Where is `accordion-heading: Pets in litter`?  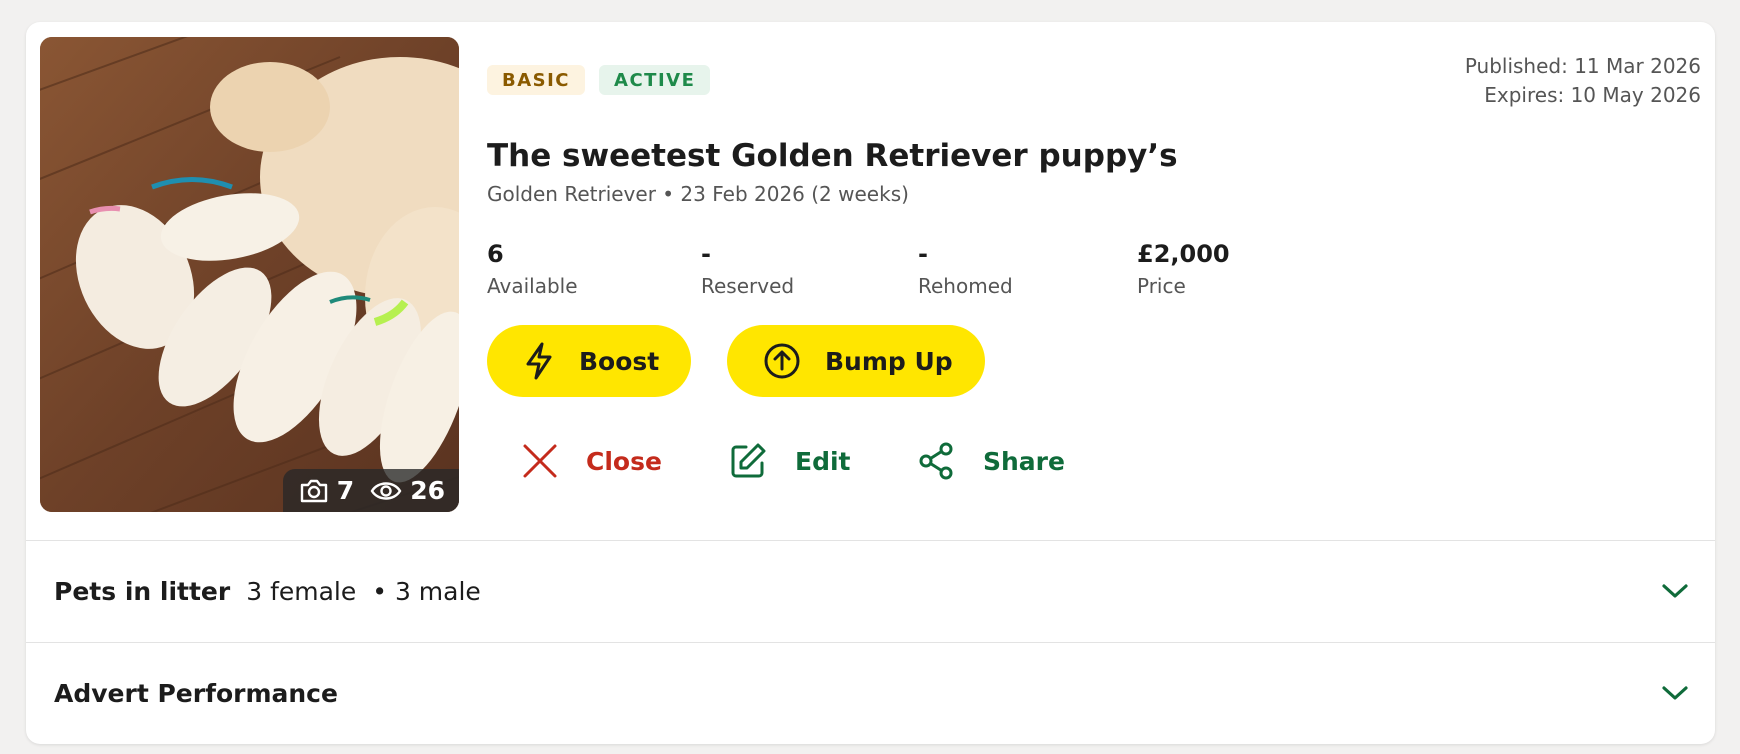
accordion-heading: Pets in litter is located at coordinates (142, 591).